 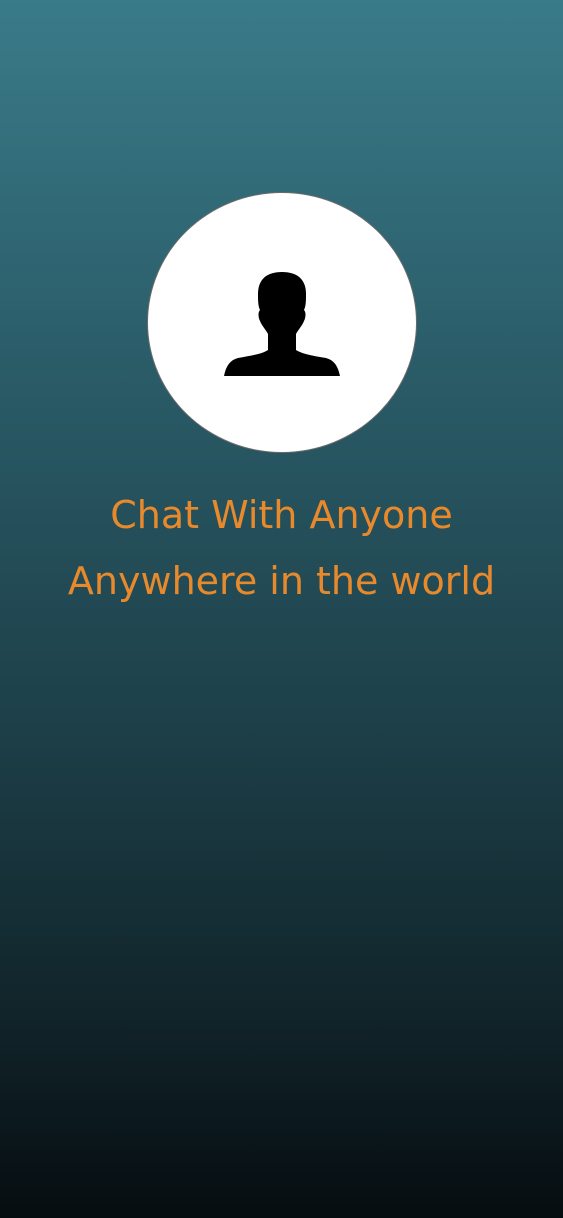 I want to click on tagline-line-2: Anywhere in the world, so click(x=281, y=581).